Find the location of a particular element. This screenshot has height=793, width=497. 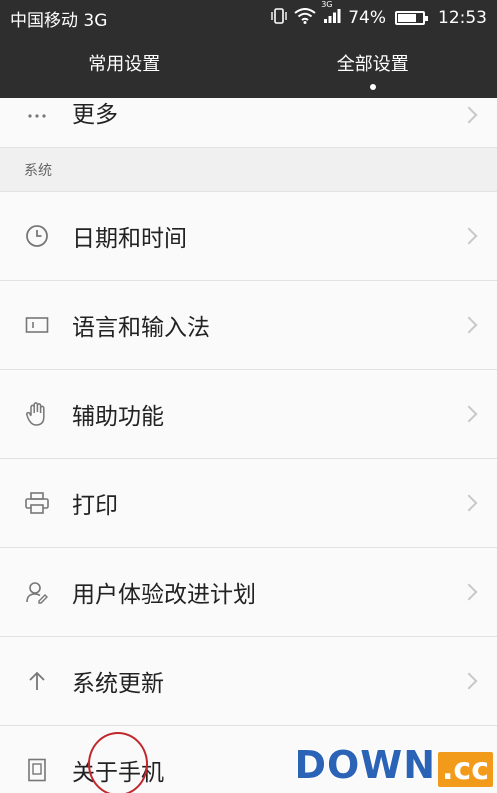

clock-icon is located at coordinates (37, 236).